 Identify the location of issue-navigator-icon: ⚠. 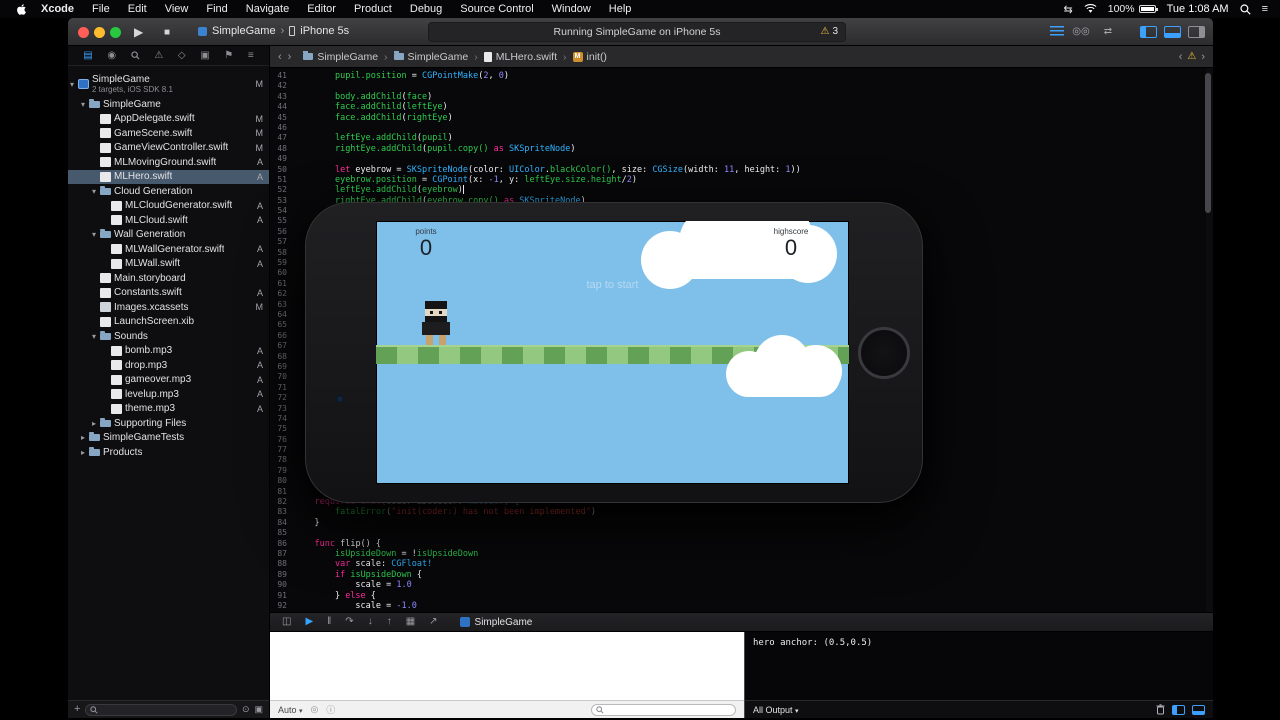
(158, 55).